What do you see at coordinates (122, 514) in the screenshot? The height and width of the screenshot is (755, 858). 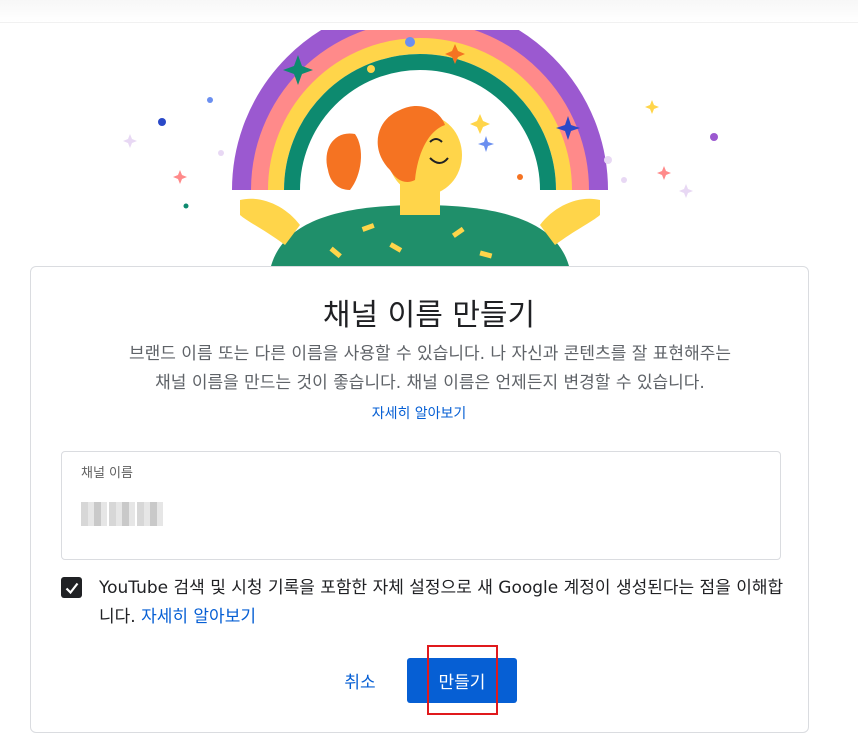 I see `channel-name-value-blurred` at bounding box center [122, 514].